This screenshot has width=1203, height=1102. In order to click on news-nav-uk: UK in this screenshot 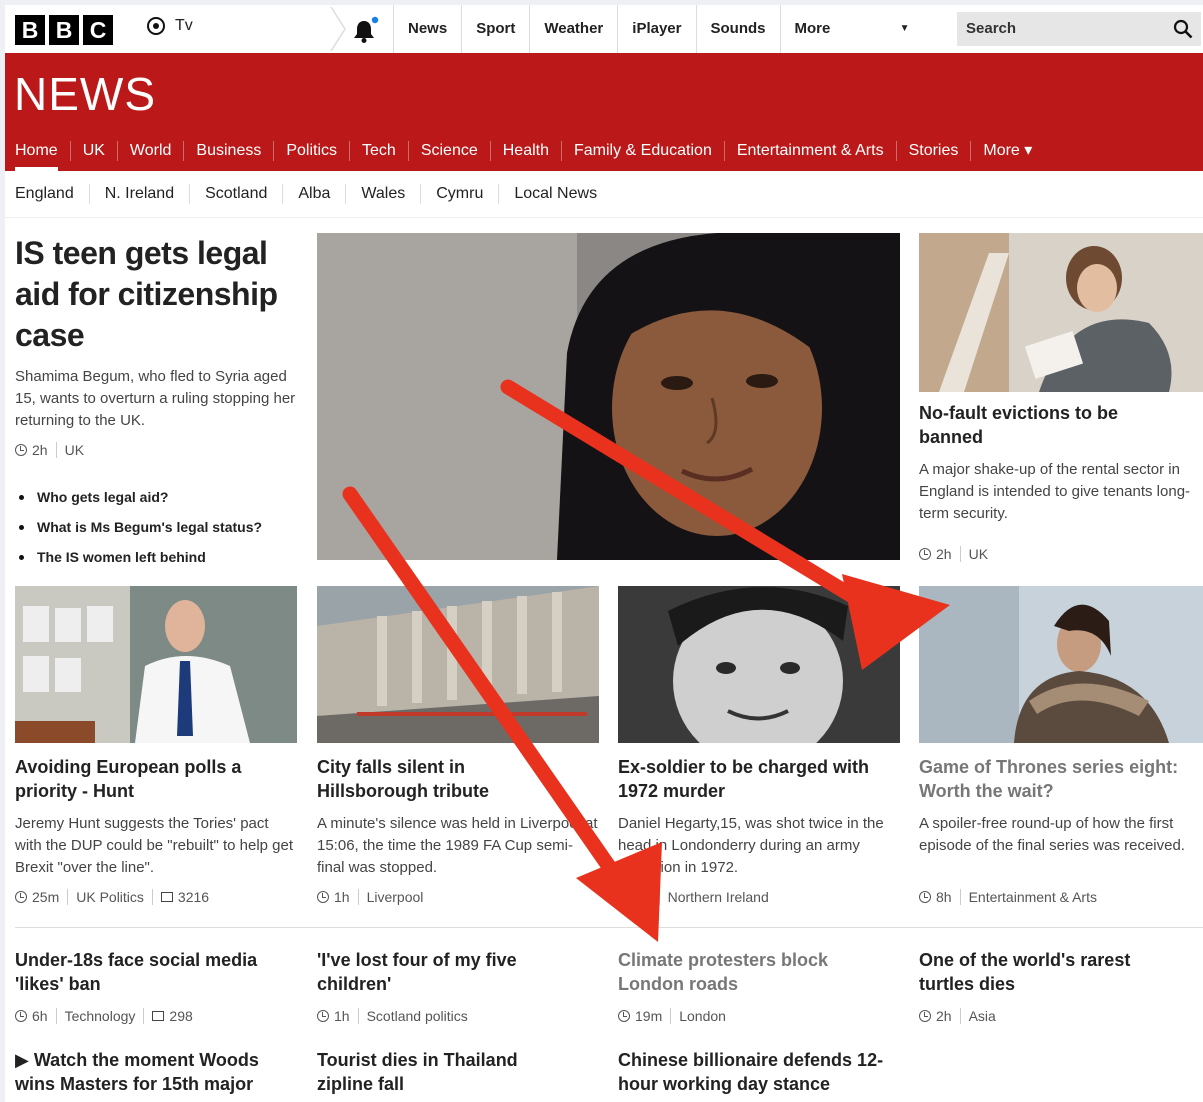, I will do `click(93, 151)`.